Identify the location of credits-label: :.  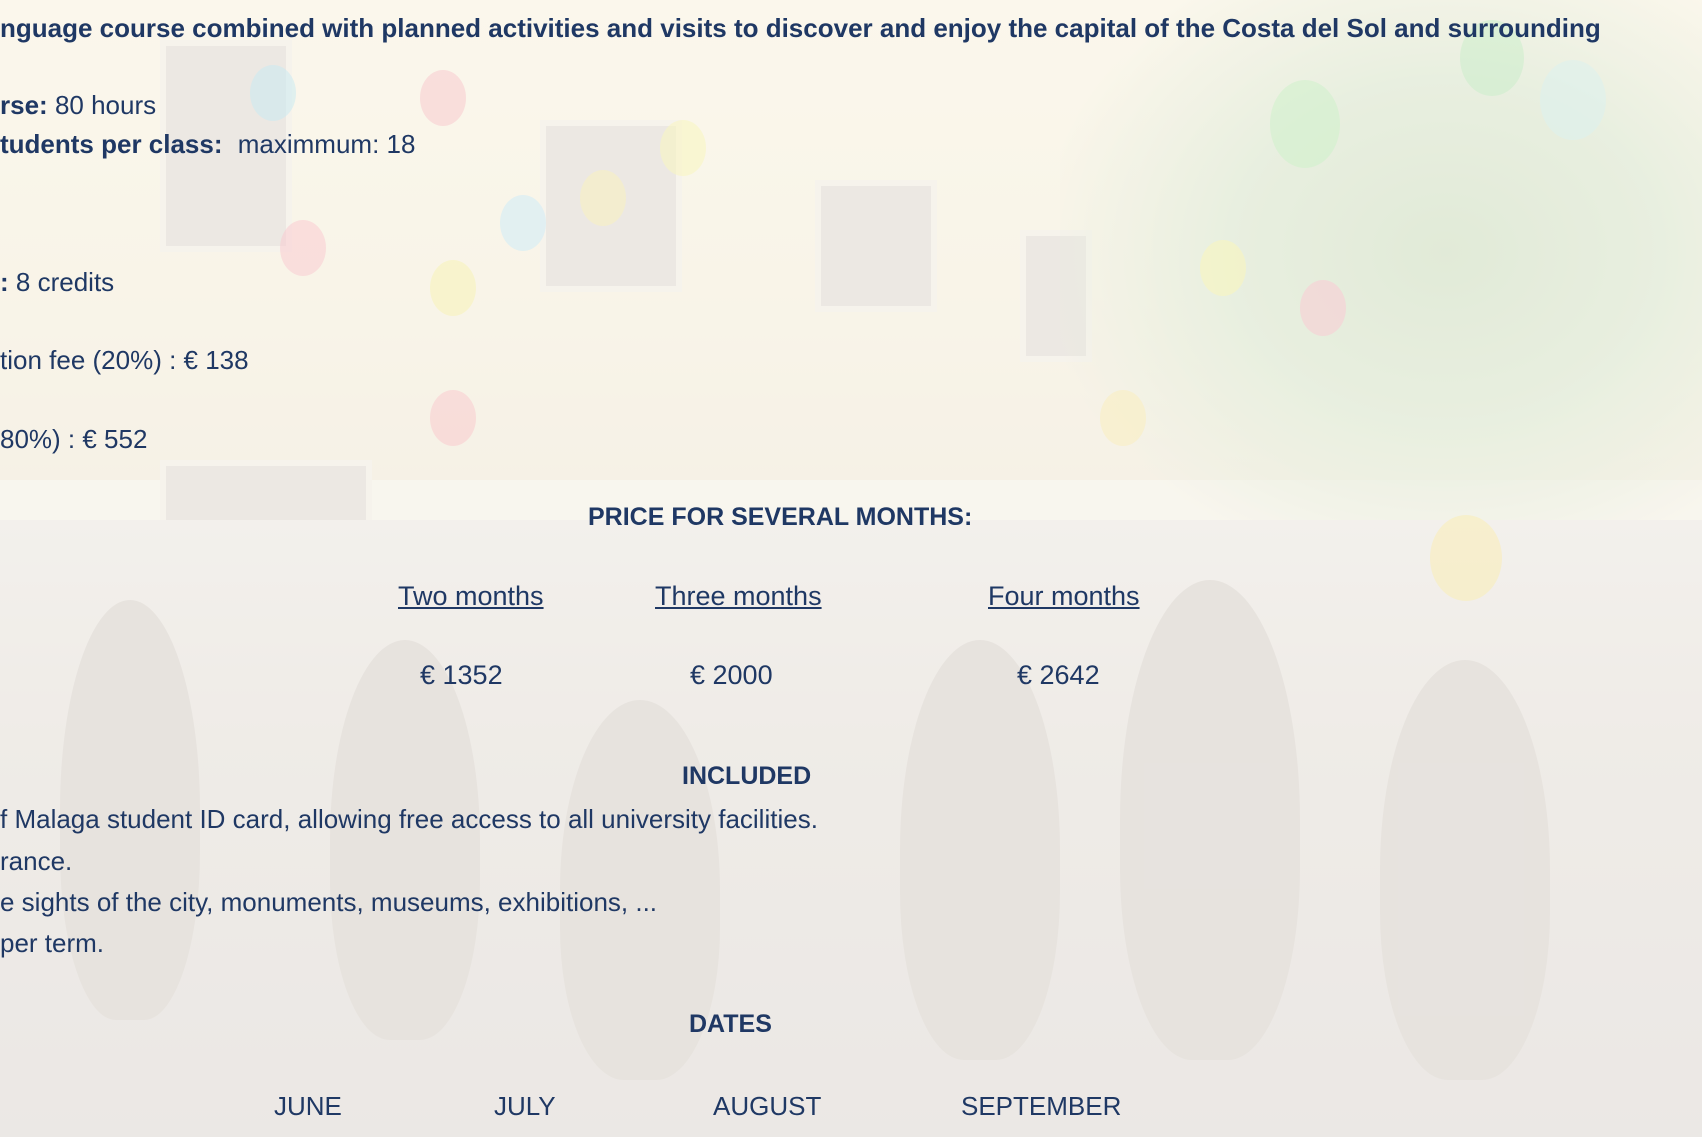
(4, 282).